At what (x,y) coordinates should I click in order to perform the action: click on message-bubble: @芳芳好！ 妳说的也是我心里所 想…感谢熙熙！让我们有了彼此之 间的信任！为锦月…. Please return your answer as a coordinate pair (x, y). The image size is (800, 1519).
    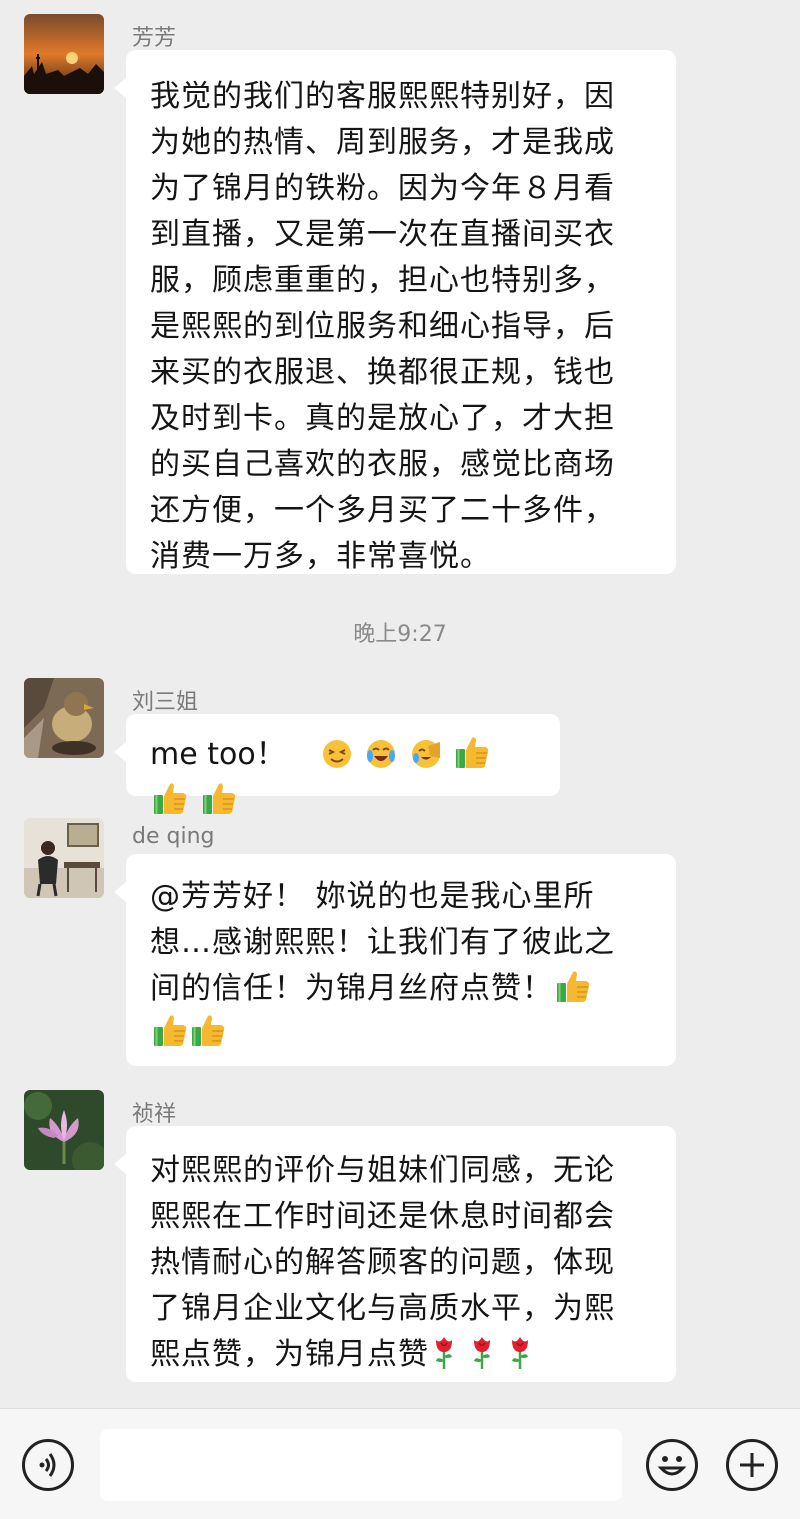
    Looking at the image, I should click on (395, 960).